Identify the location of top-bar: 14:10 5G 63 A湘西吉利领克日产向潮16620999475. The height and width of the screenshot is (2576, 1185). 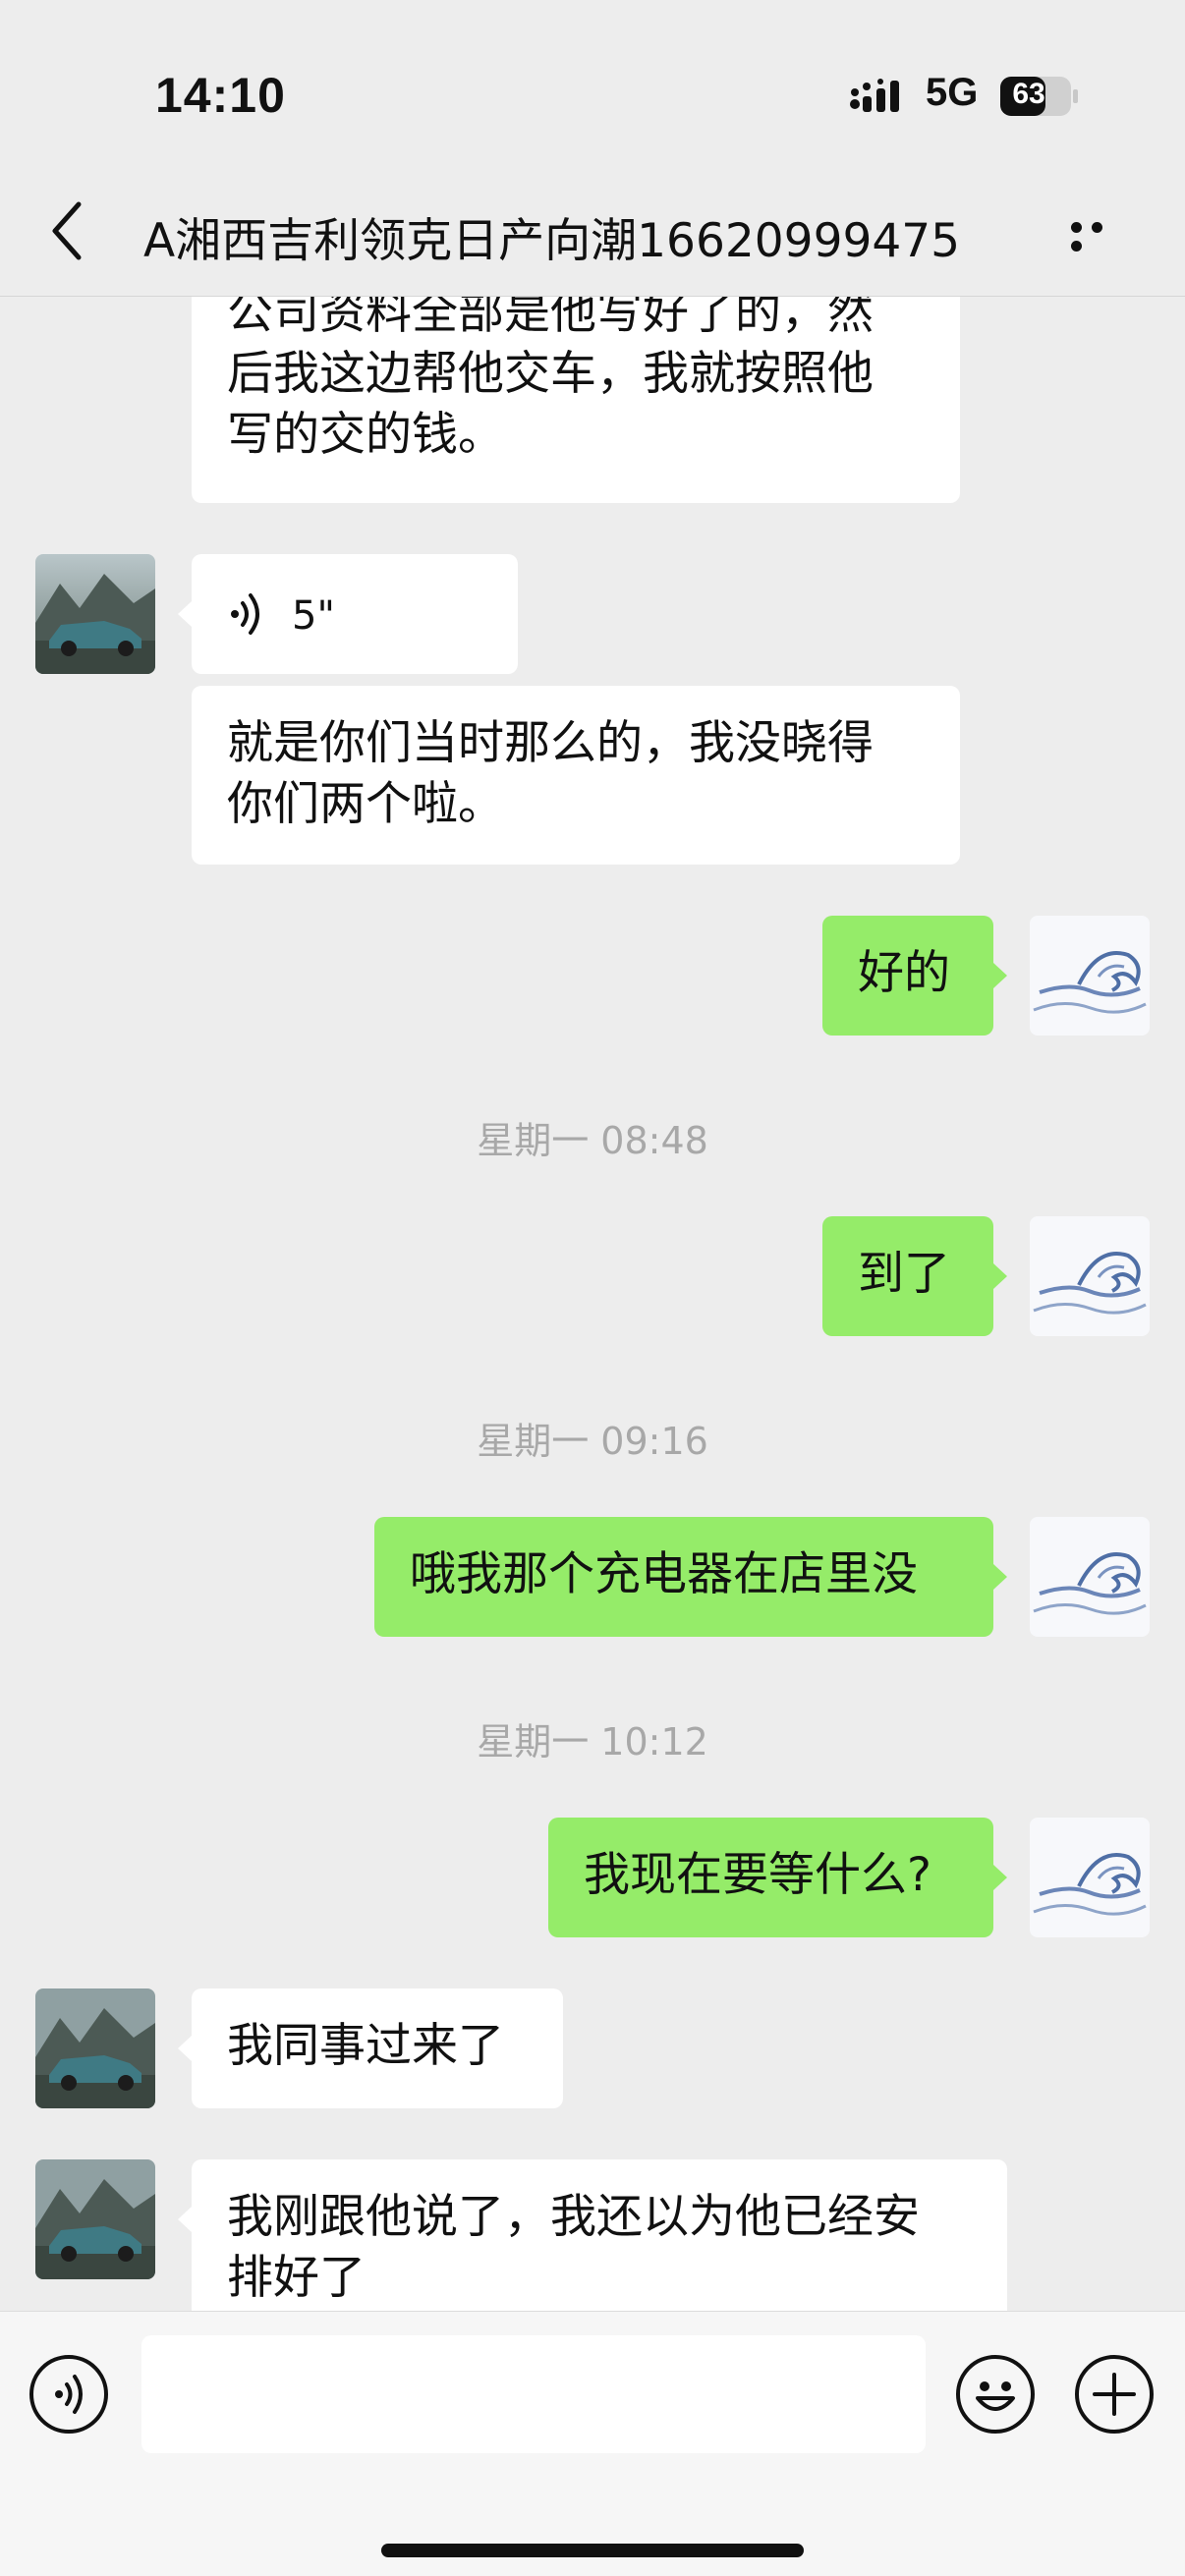
(592, 148).